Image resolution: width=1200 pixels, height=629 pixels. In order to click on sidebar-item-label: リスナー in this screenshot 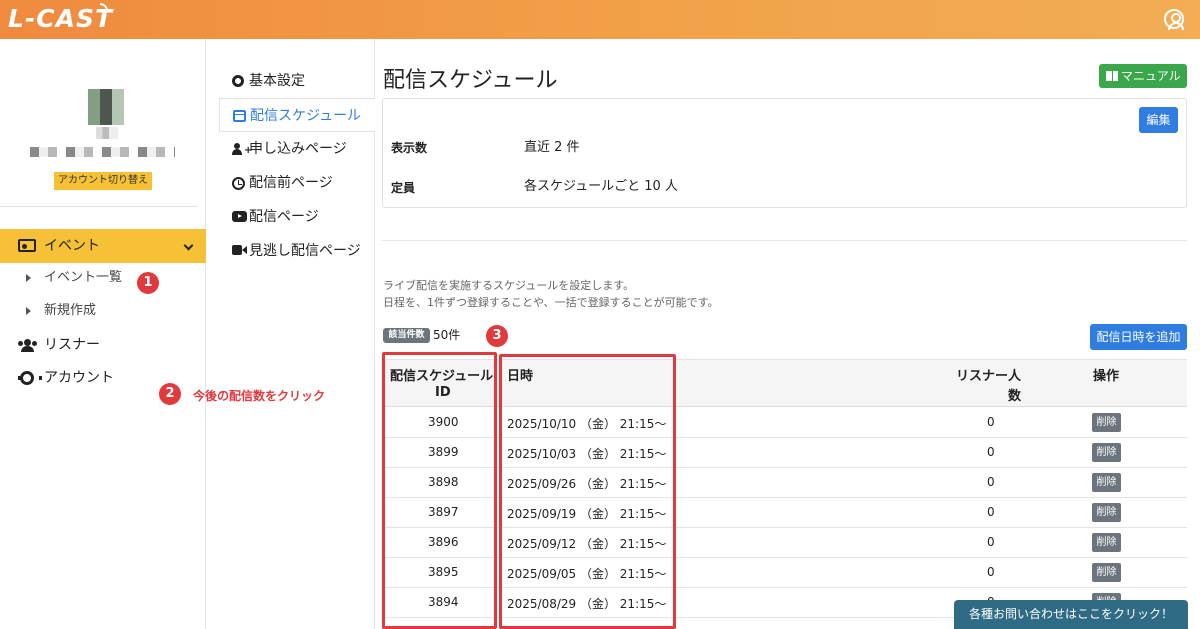, I will do `click(72, 345)`.